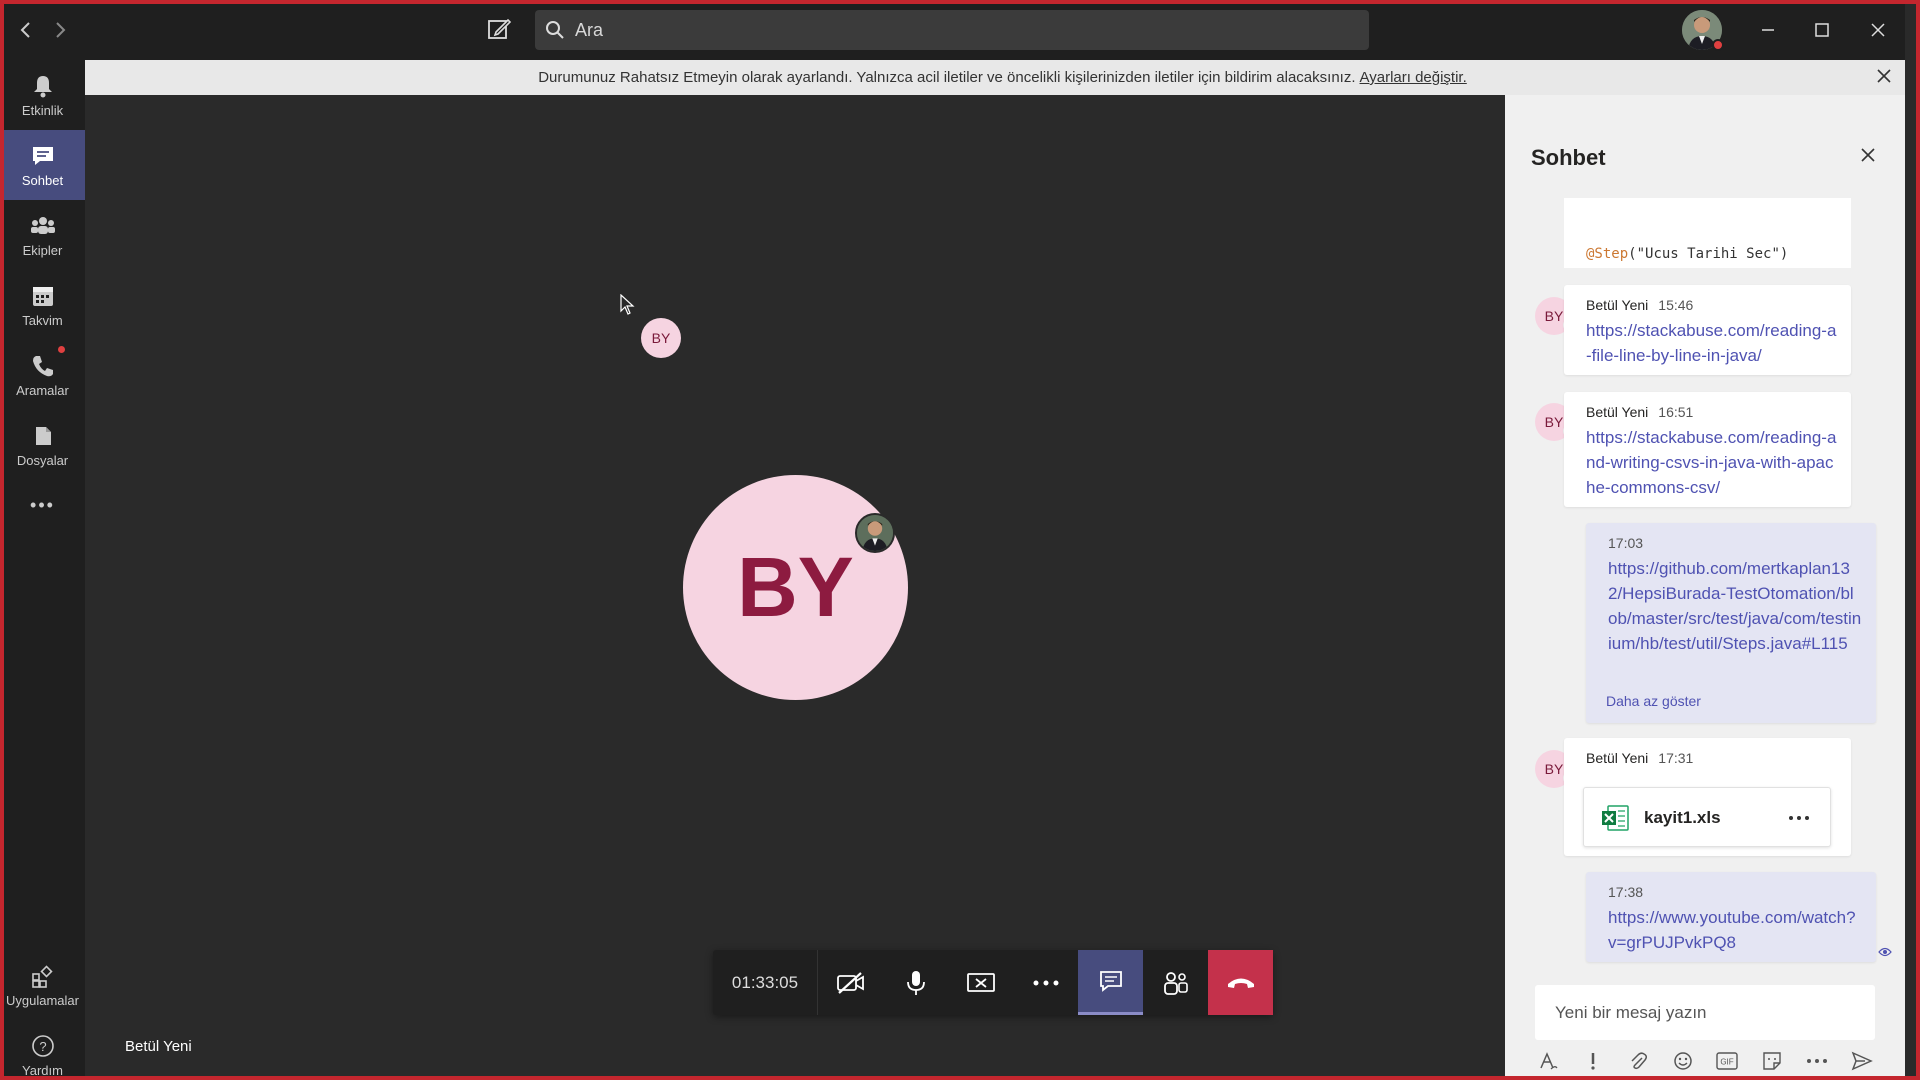 The width and height of the screenshot is (1920, 1080). Describe the element at coordinates (43, 435) in the screenshot. I see `files-icon` at that location.